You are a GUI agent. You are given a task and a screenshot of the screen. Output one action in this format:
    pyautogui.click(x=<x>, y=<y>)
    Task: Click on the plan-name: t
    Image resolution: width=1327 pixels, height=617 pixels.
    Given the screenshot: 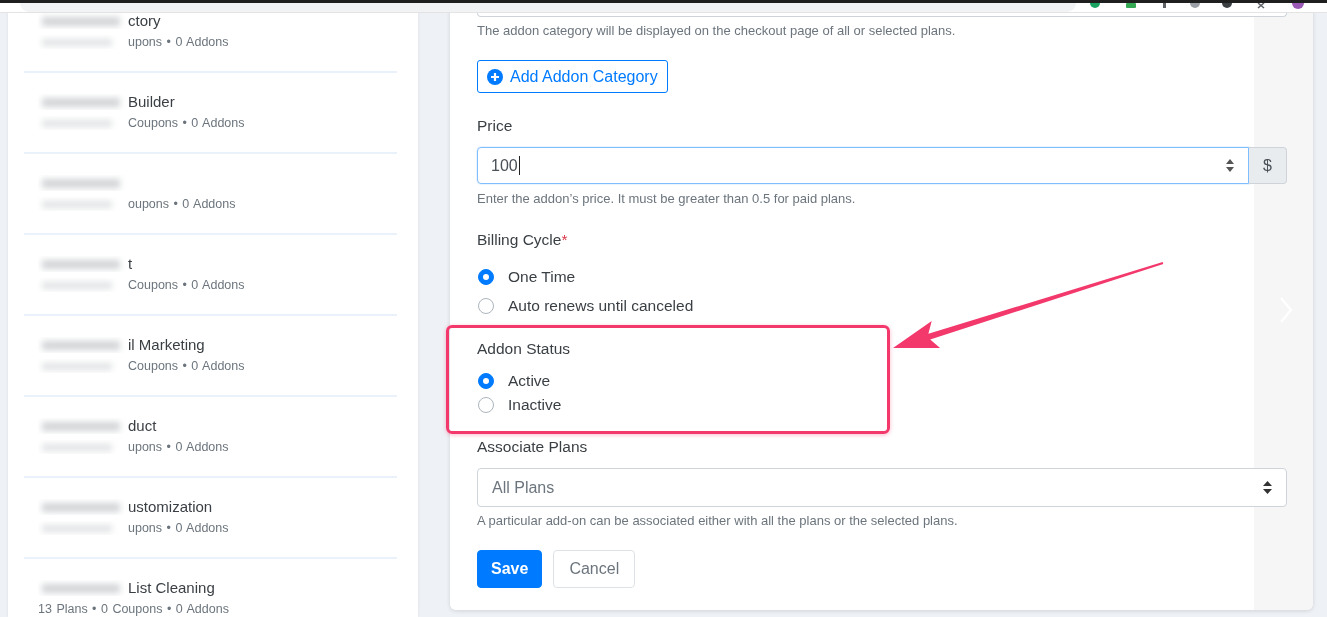 What is the action you would take?
    pyautogui.click(x=130, y=264)
    